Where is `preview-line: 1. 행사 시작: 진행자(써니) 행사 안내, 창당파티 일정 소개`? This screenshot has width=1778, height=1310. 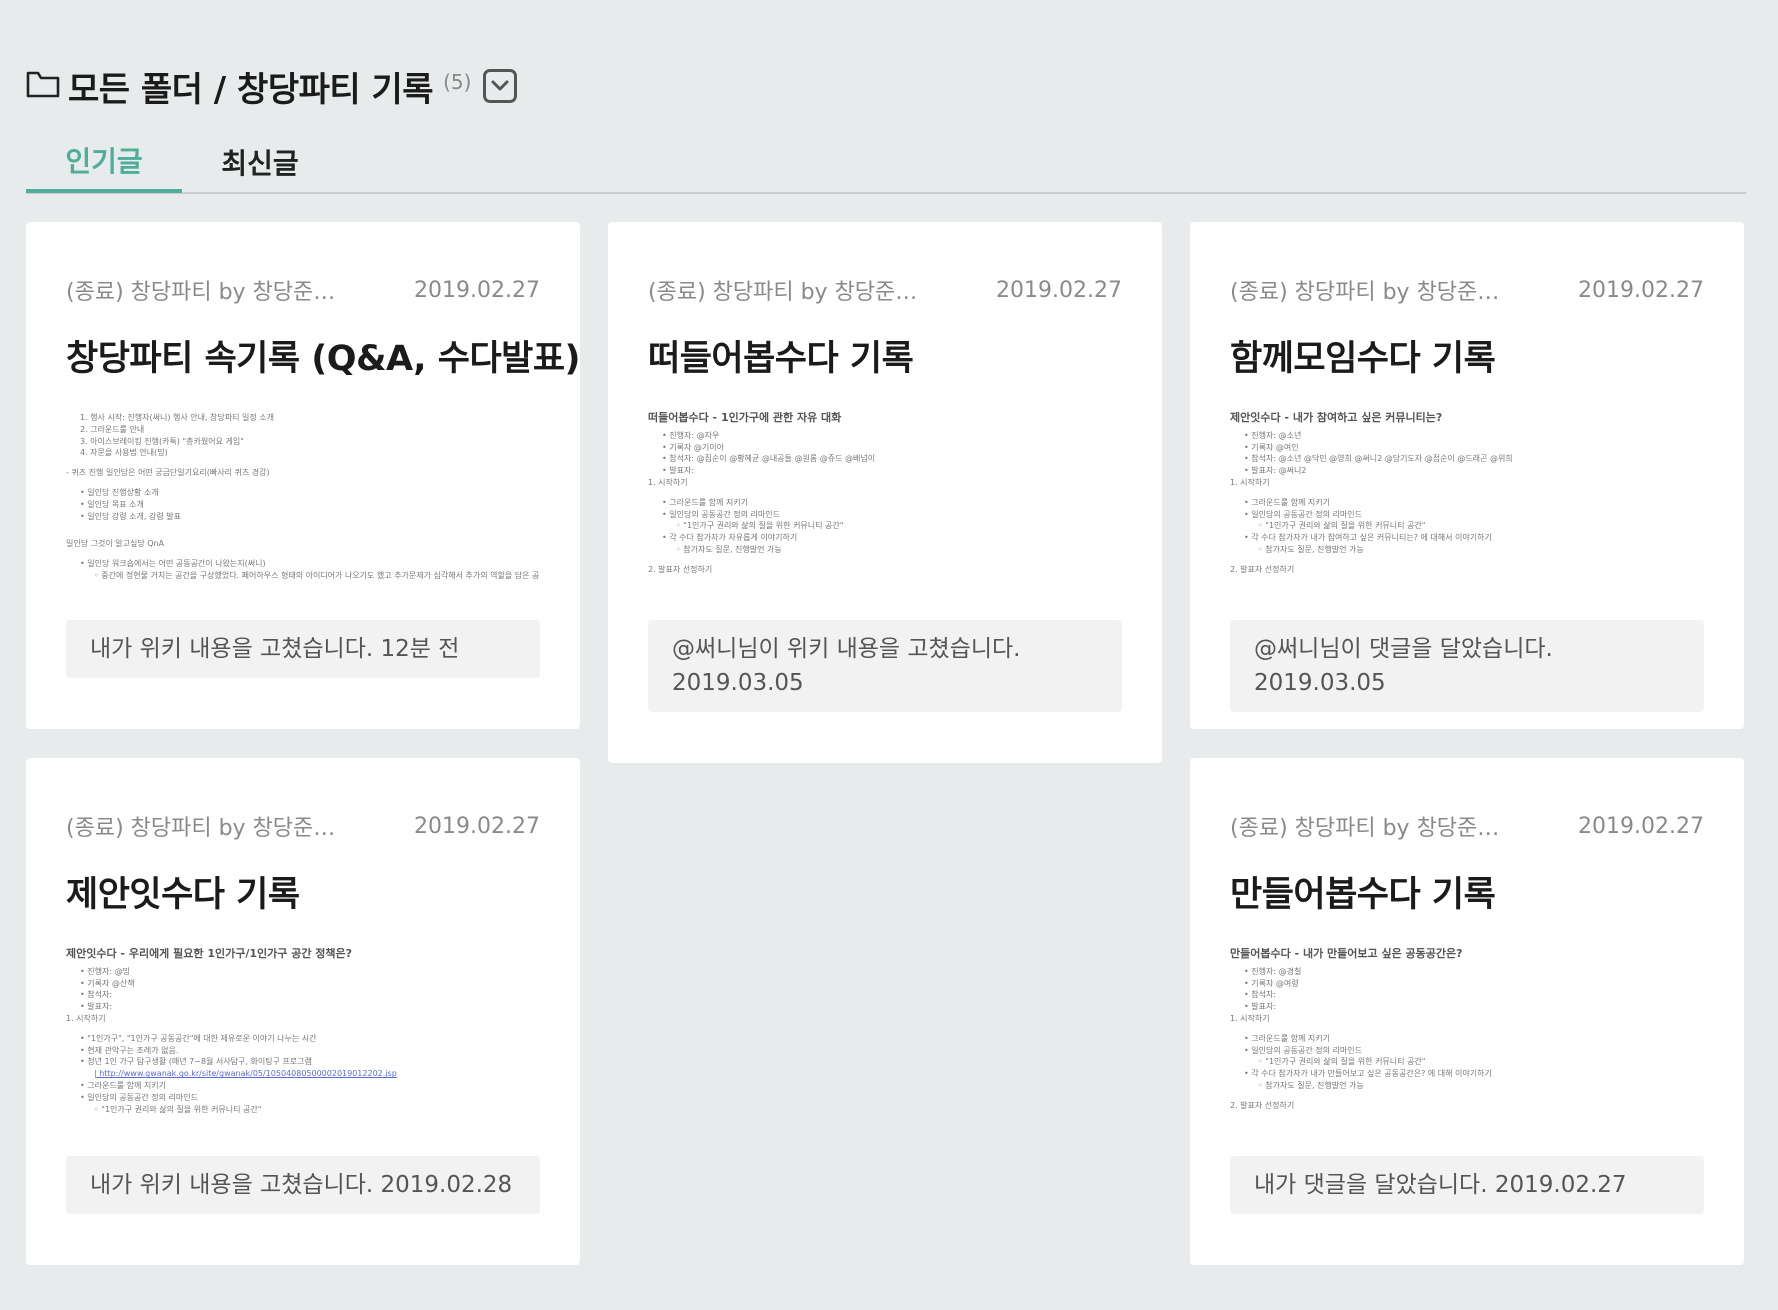 preview-line: 1. 행사 시작: 진행자(써니) 행사 안내, 창당파티 일정 소개 is located at coordinates (177, 417).